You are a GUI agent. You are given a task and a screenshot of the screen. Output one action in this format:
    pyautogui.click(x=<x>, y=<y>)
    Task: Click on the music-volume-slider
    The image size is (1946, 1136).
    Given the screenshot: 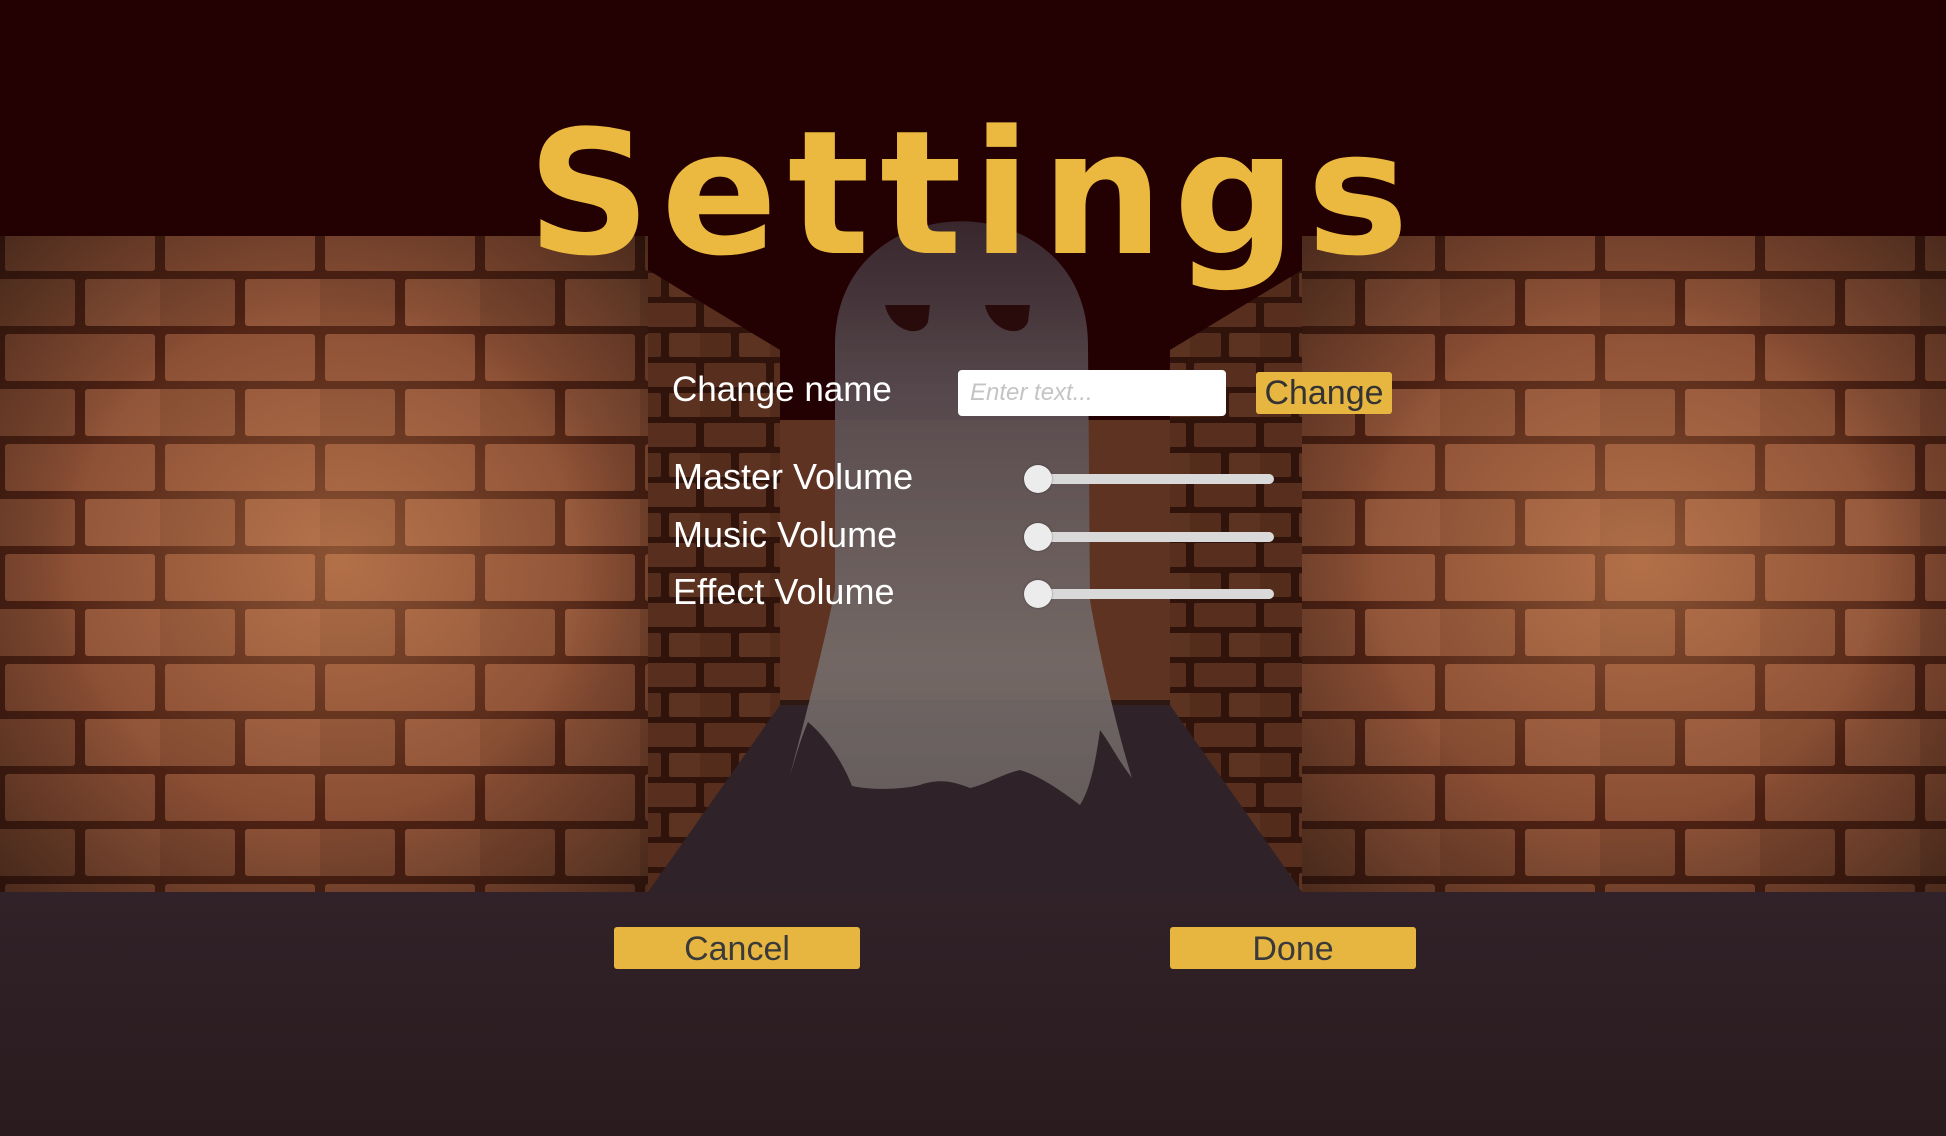 What is the action you would take?
    pyautogui.click(x=1149, y=537)
    